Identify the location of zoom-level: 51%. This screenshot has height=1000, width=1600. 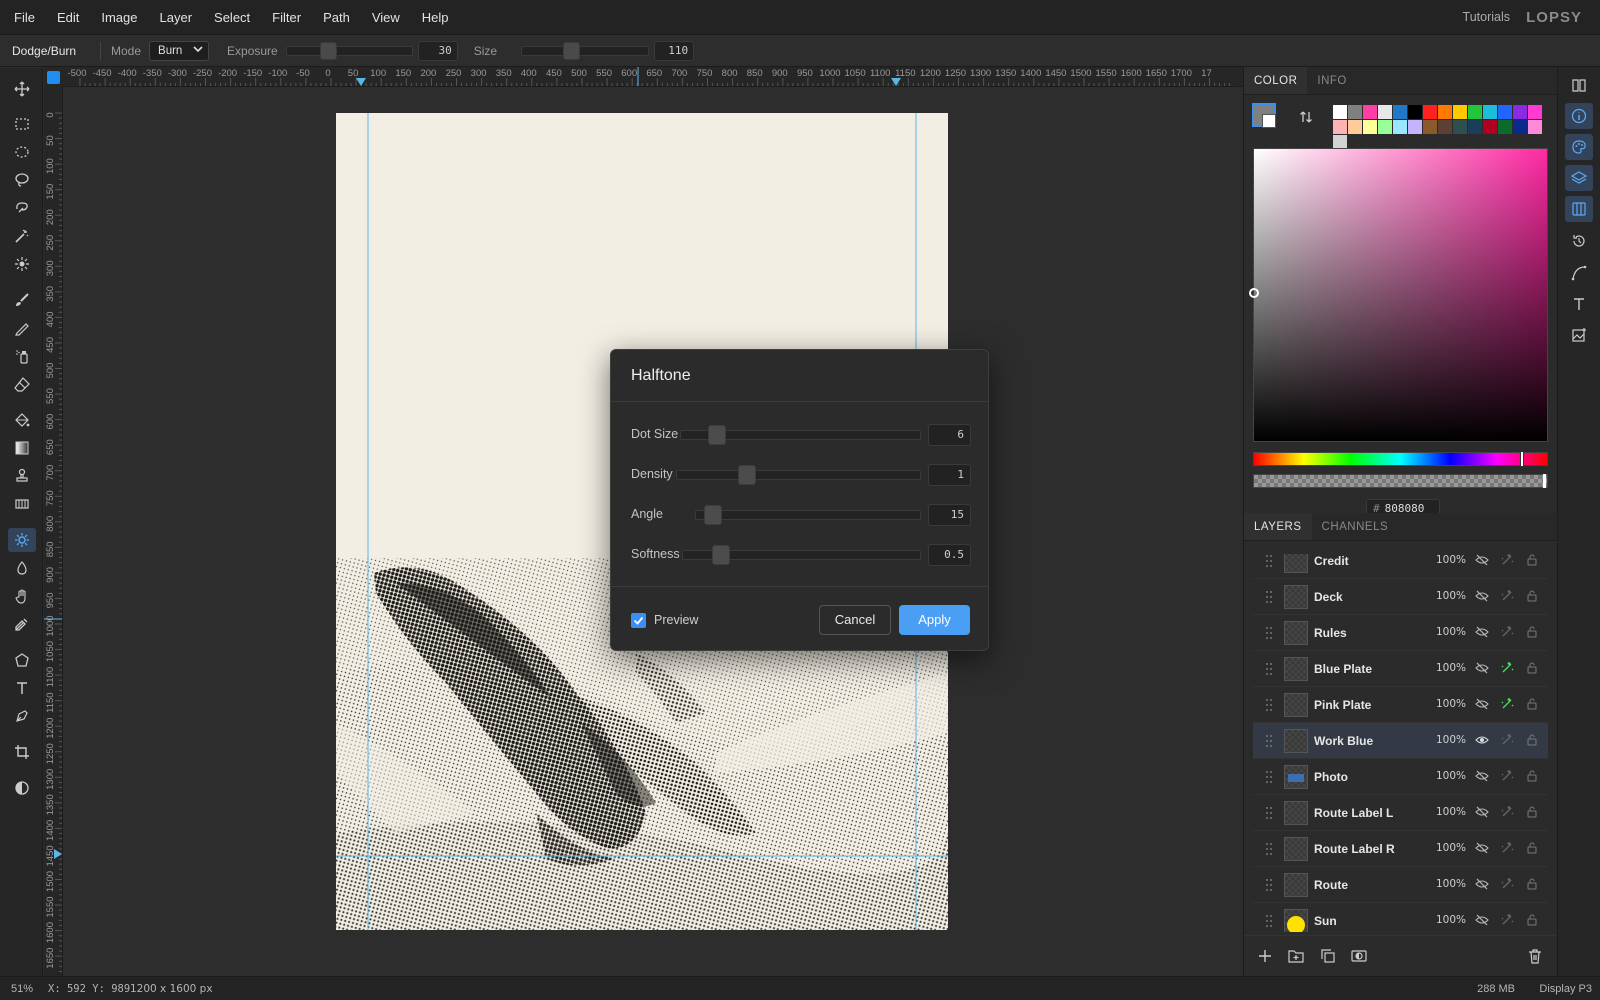
(22, 989).